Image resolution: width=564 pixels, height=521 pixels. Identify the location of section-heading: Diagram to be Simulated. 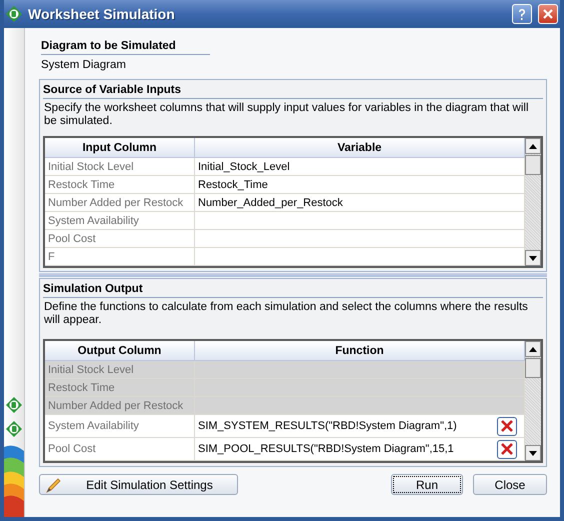
(125, 47).